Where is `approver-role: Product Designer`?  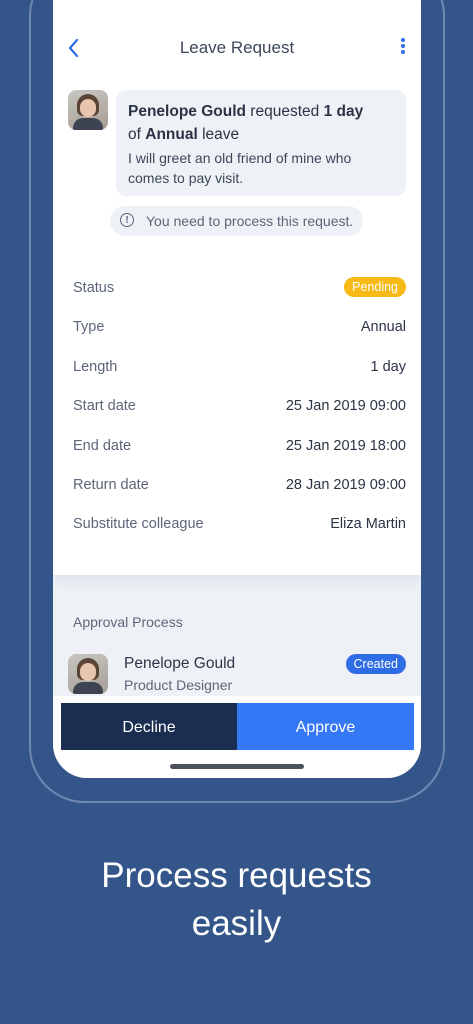 approver-role: Product Designer is located at coordinates (178, 685).